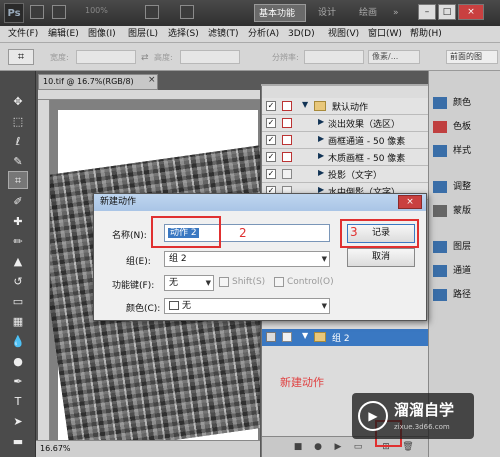 This screenshot has width=500, height=457. Describe the element at coordinates (18, 262) in the screenshot. I see `stamp-tool-icon: ▲` at that location.